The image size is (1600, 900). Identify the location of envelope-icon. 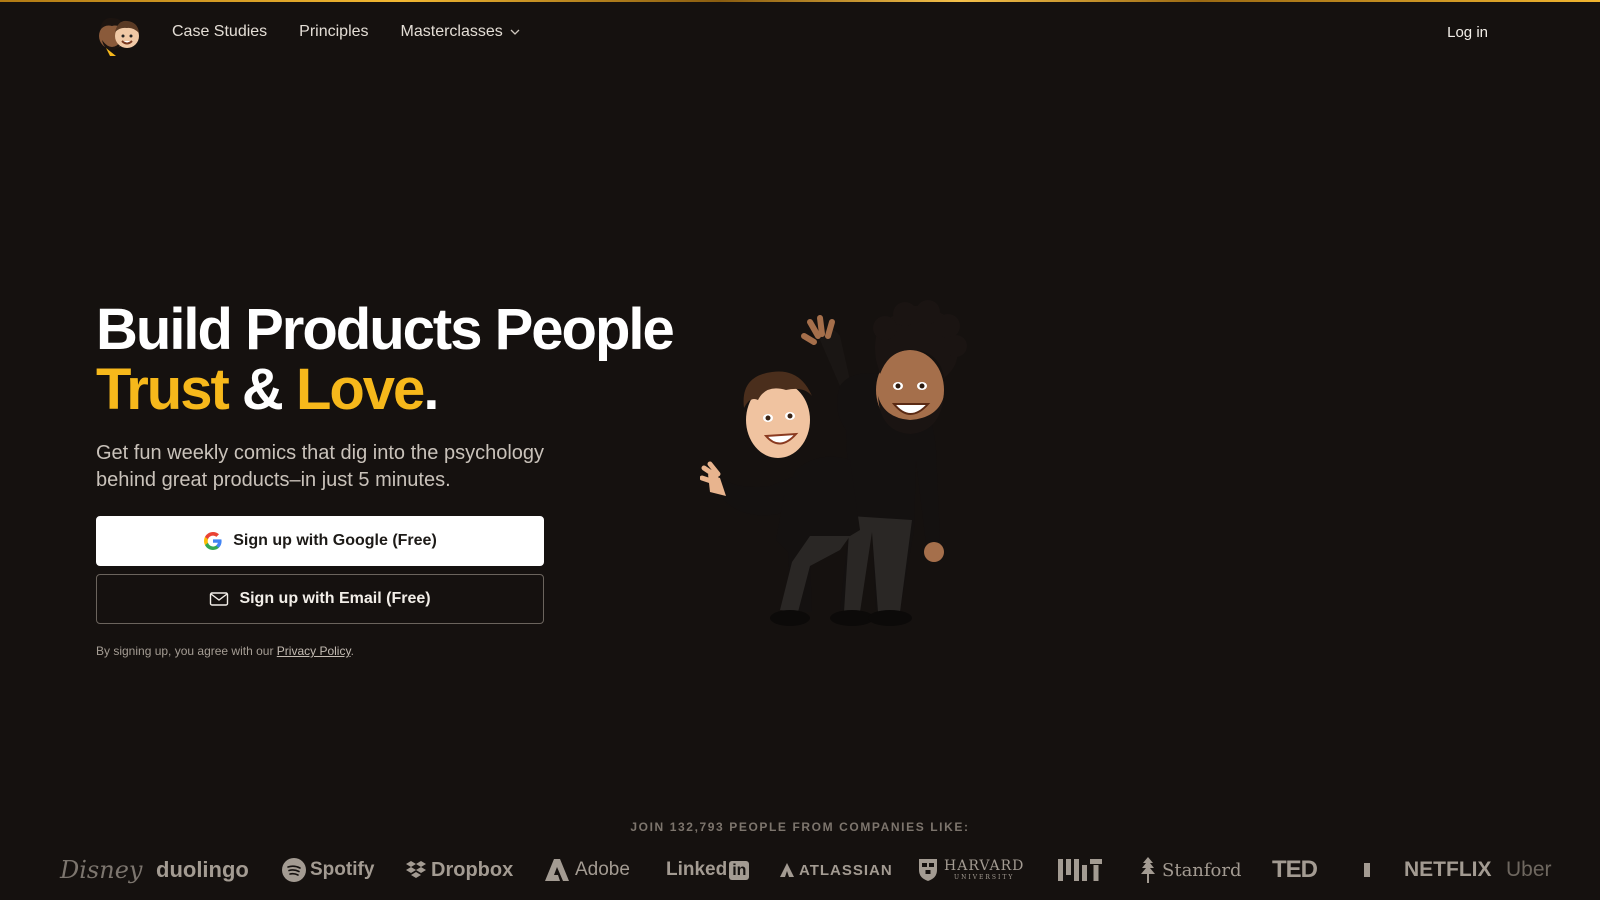
(219, 599).